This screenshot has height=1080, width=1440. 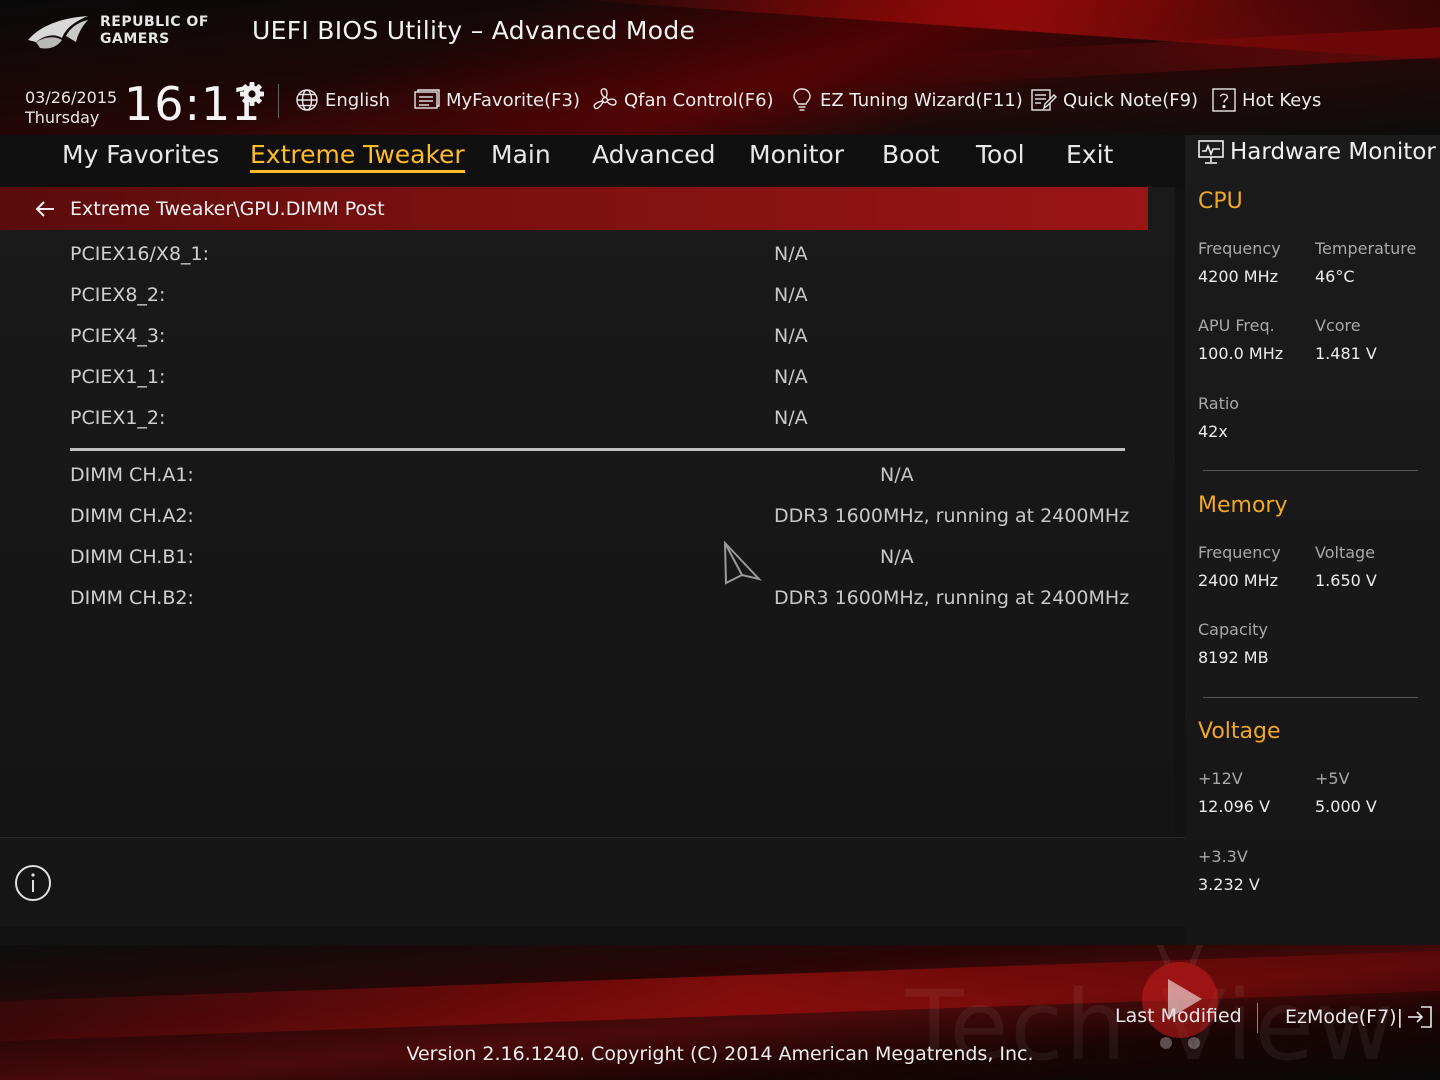 What do you see at coordinates (1131, 100) in the screenshot?
I see `quick-note-label: Quick Note(F9)` at bounding box center [1131, 100].